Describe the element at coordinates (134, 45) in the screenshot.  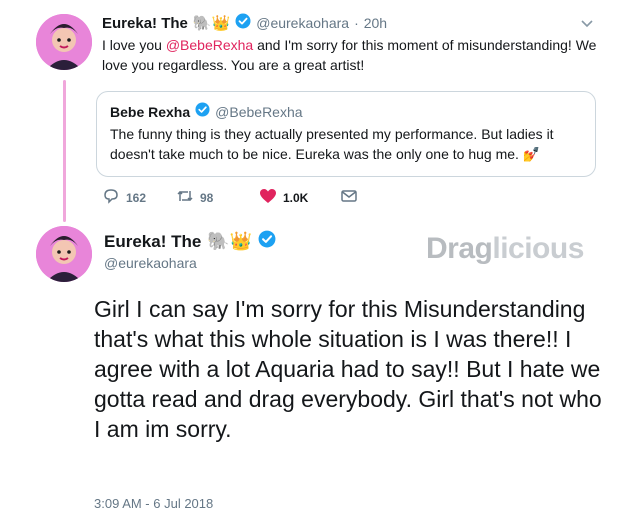
I see `reply-text-before: I love you` at that location.